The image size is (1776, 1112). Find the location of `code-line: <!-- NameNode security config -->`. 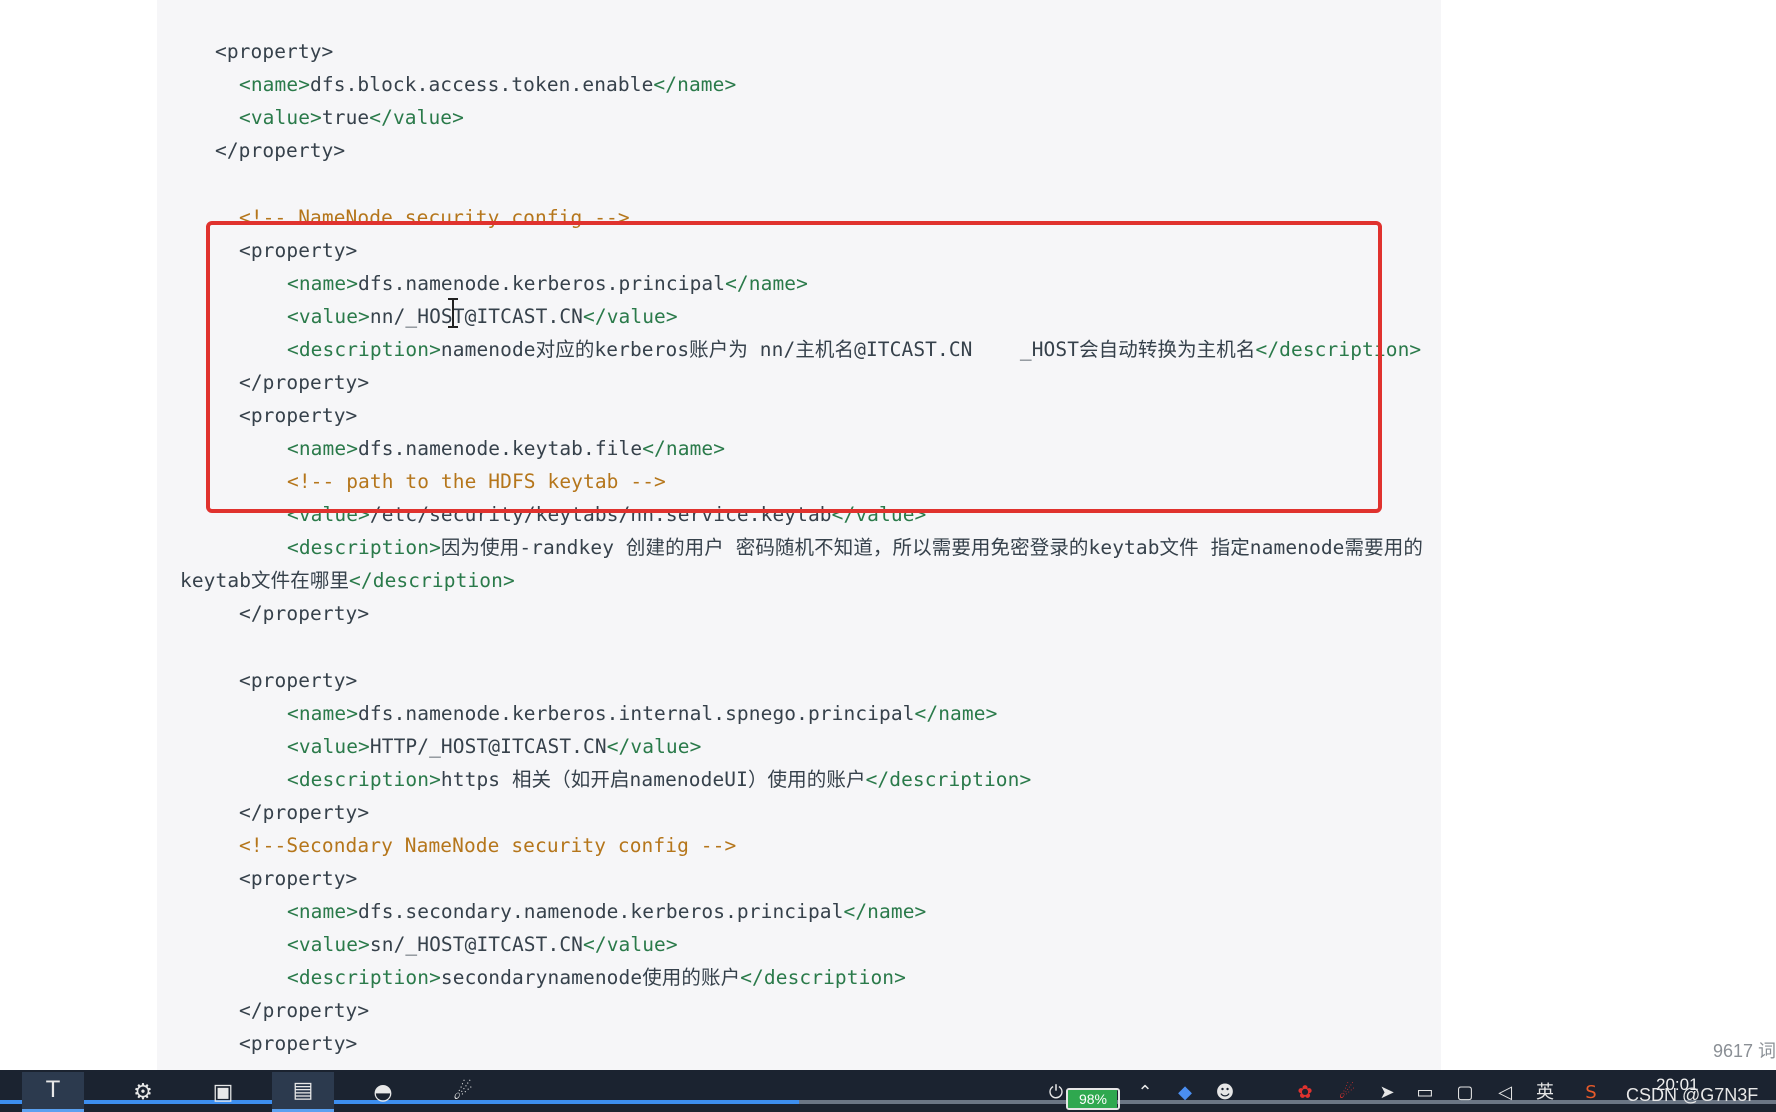

code-line: <!-- NameNode security config --> is located at coordinates (434, 217).